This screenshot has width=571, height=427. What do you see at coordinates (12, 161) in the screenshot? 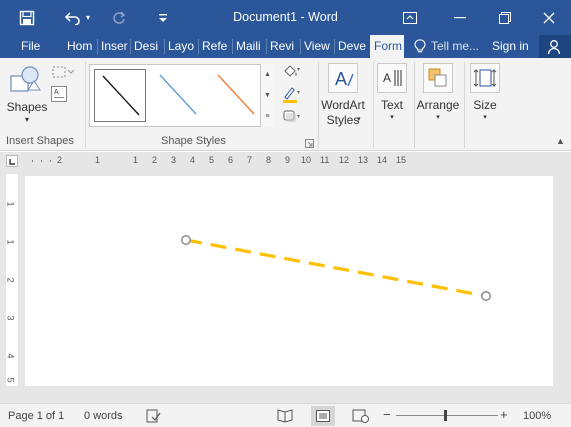
I see `tab-selector-icon` at bounding box center [12, 161].